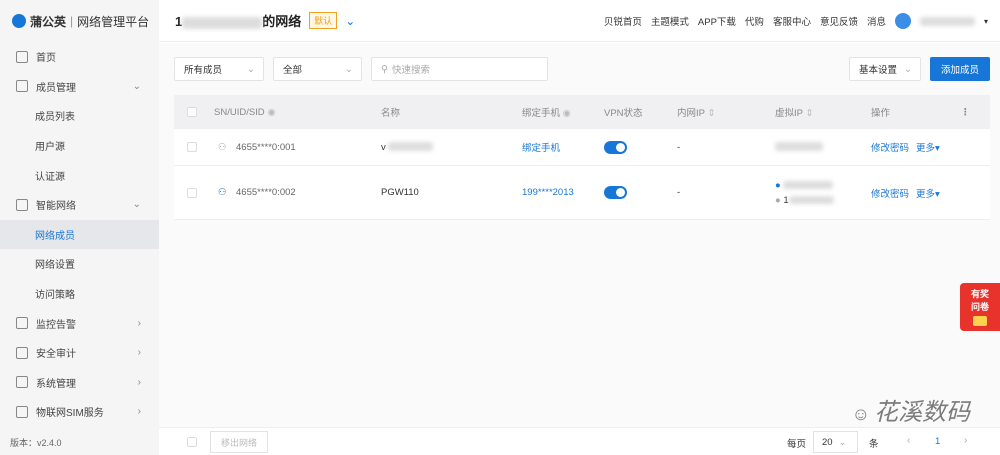 The image size is (1000, 455). Describe the element at coordinates (79, 294) in the screenshot. I see `sidebar-item: 访问策略` at that location.